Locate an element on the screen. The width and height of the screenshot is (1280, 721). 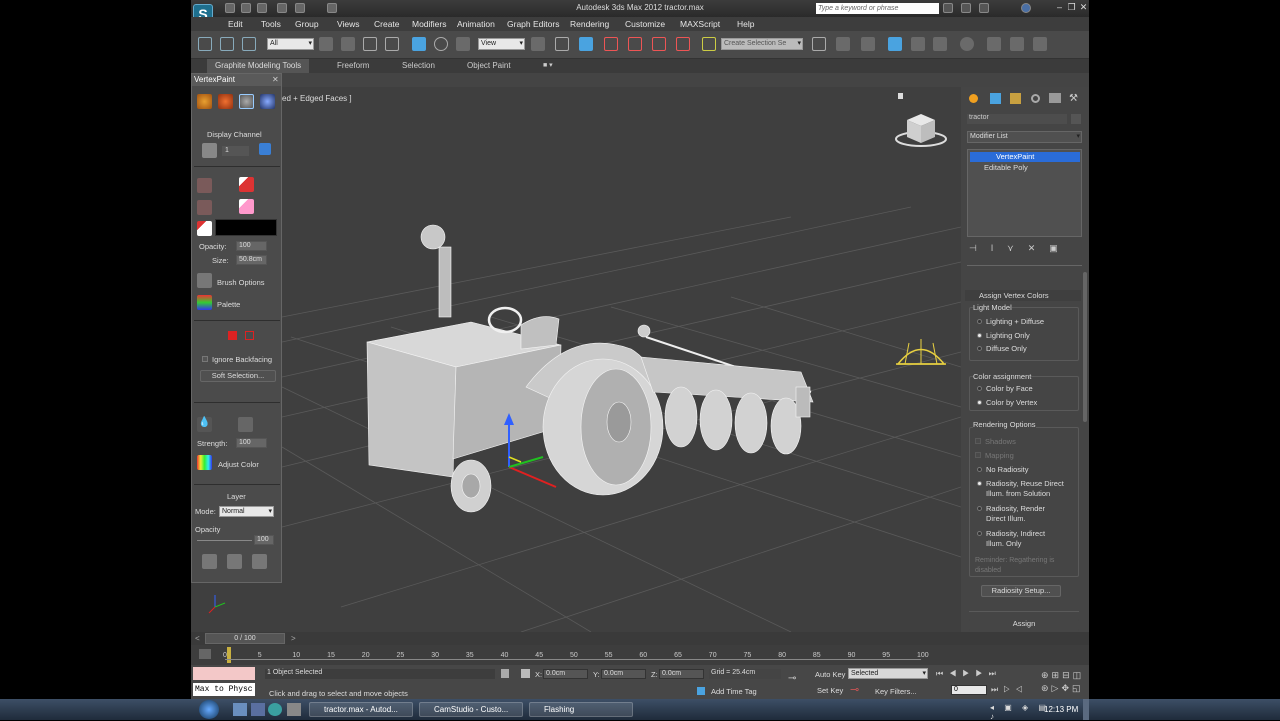
channel-lock-icon is located at coordinates (265, 149).